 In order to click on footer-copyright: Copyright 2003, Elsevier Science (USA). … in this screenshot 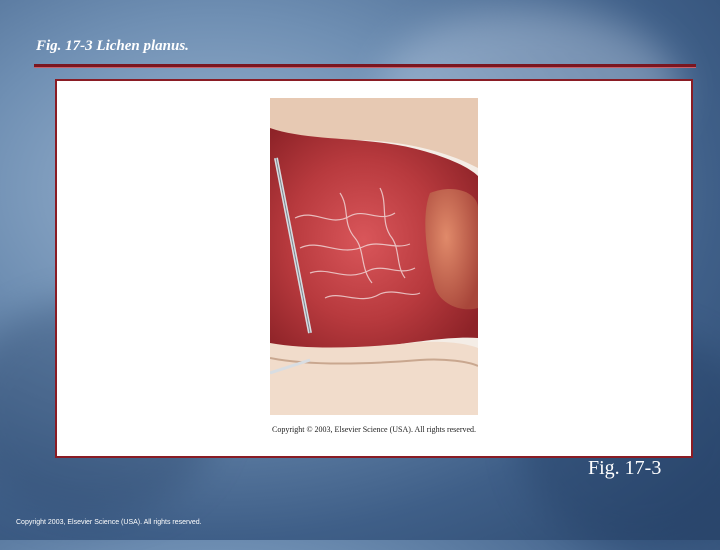, I will do `click(109, 522)`.